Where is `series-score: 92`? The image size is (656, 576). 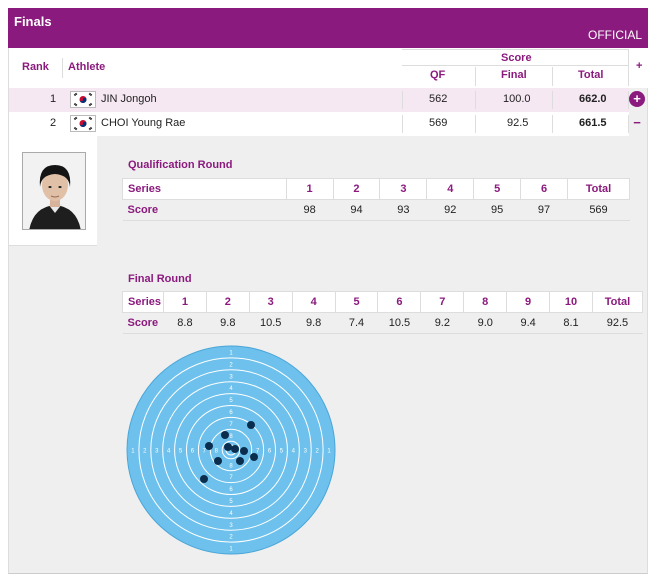 series-score: 92 is located at coordinates (450, 210).